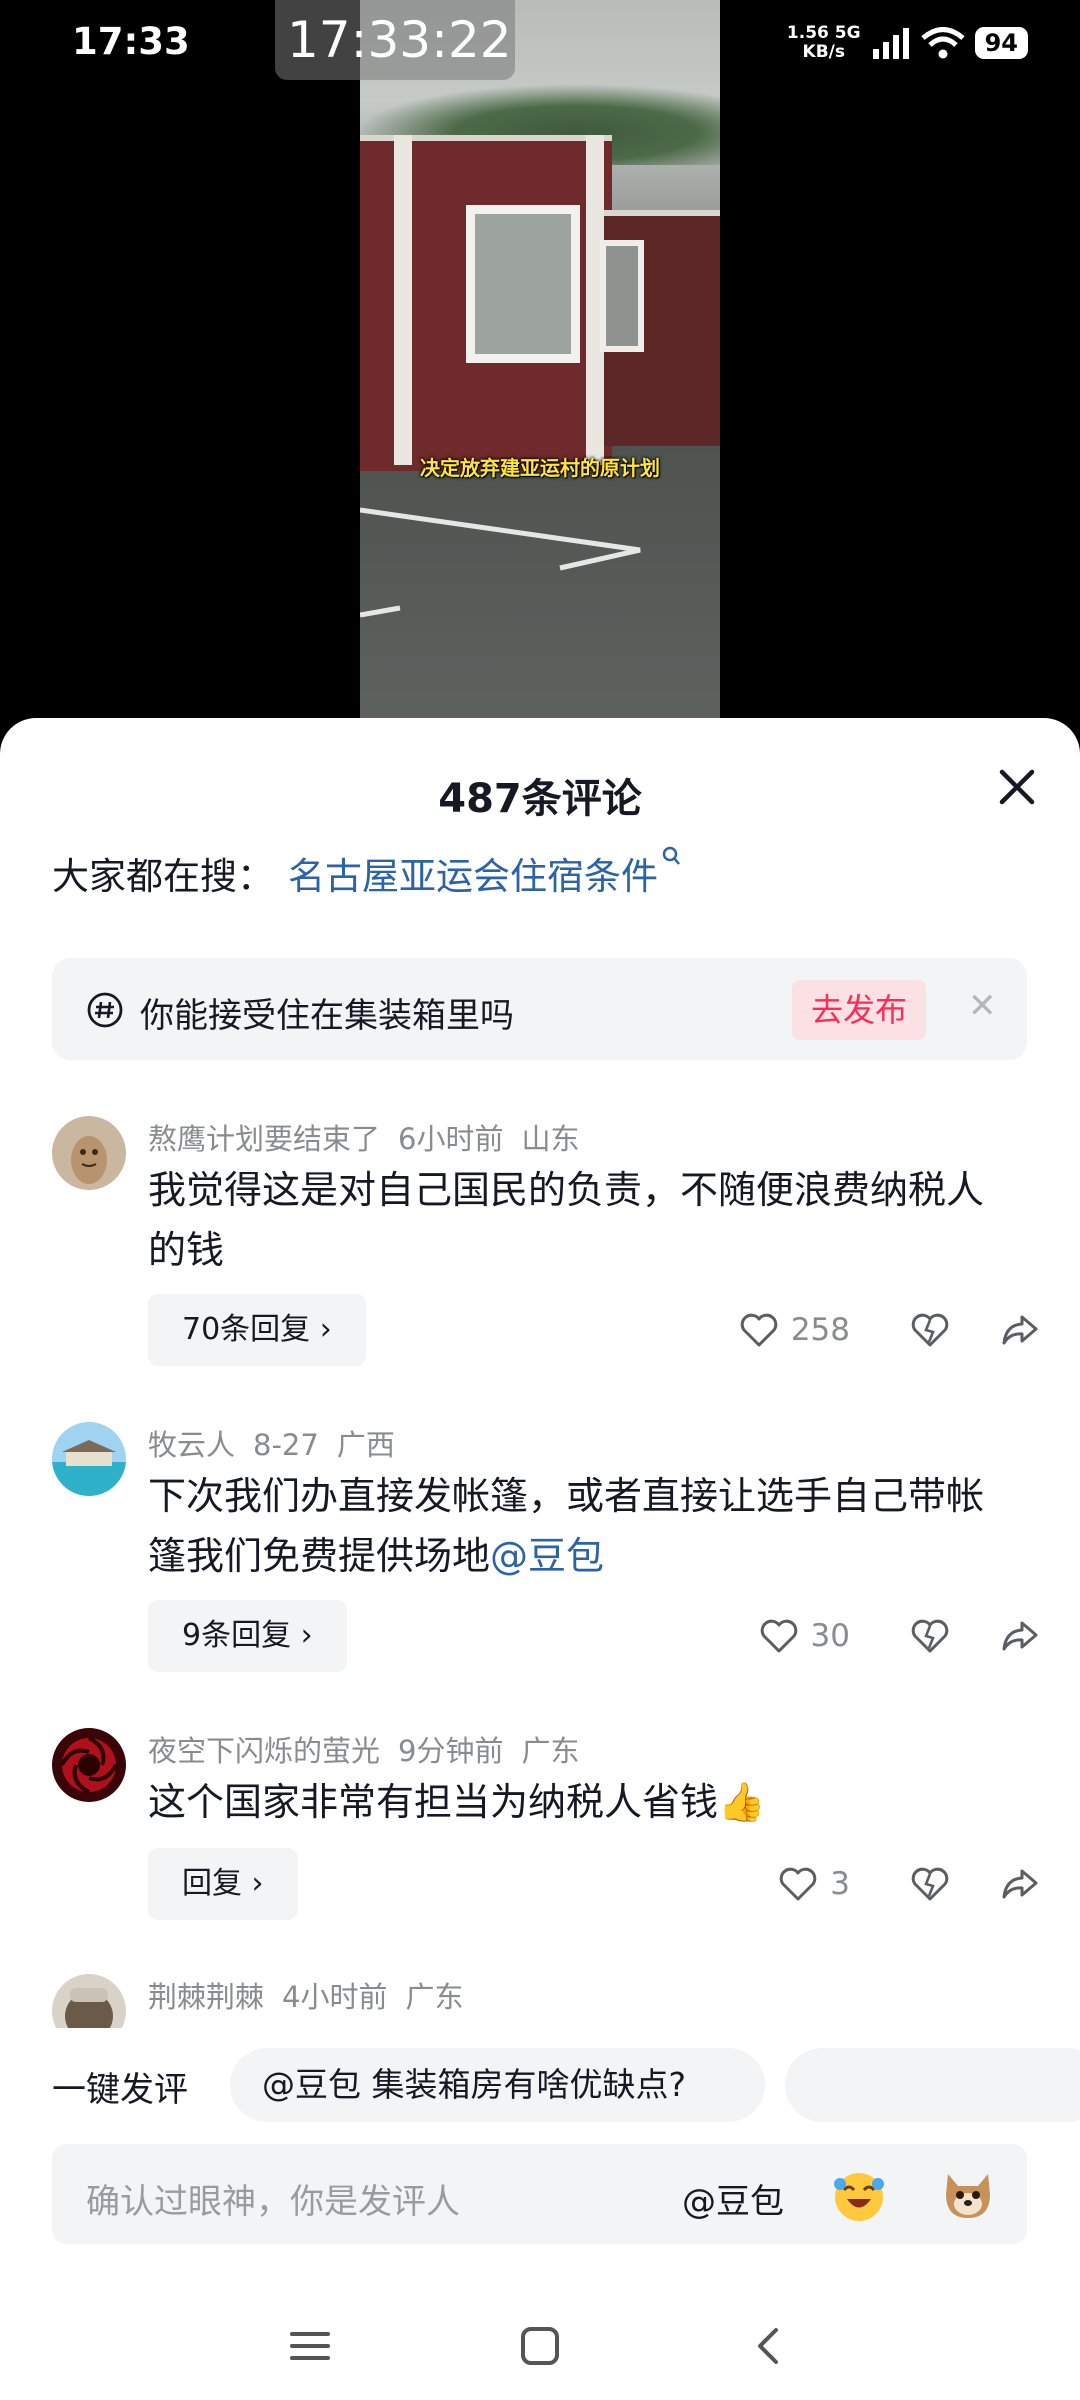 This screenshot has width=1080, height=2400. Describe the element at coordinates (968, 2194) in the screenshot. I see `dog-emoji-icon` at that location.